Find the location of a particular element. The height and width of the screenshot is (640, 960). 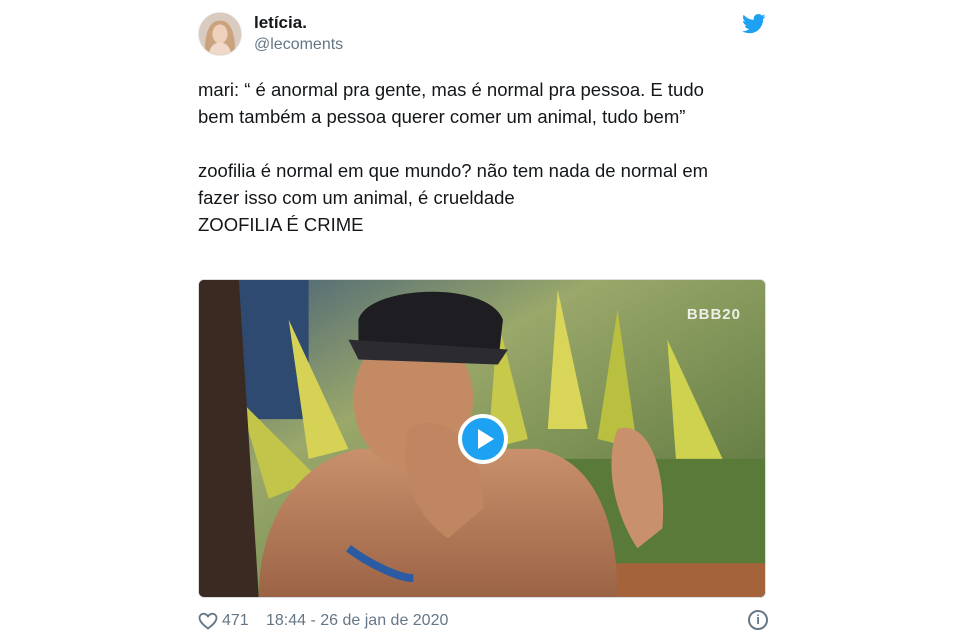

info-icon: i is located at coordinates (758, 620).